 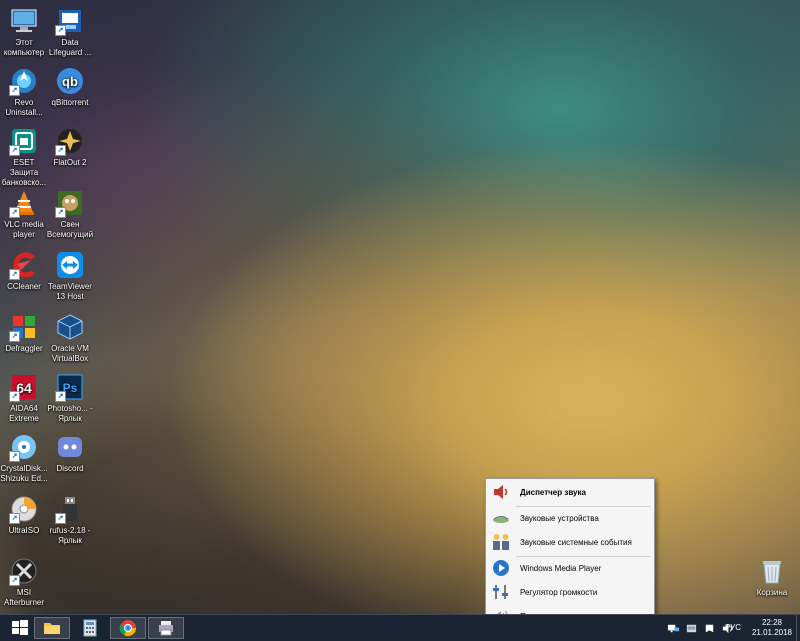 What do you see at coordinates (709, 628) in the screenshot?
I see `action-center-icon` at bounding box center [709, 628].